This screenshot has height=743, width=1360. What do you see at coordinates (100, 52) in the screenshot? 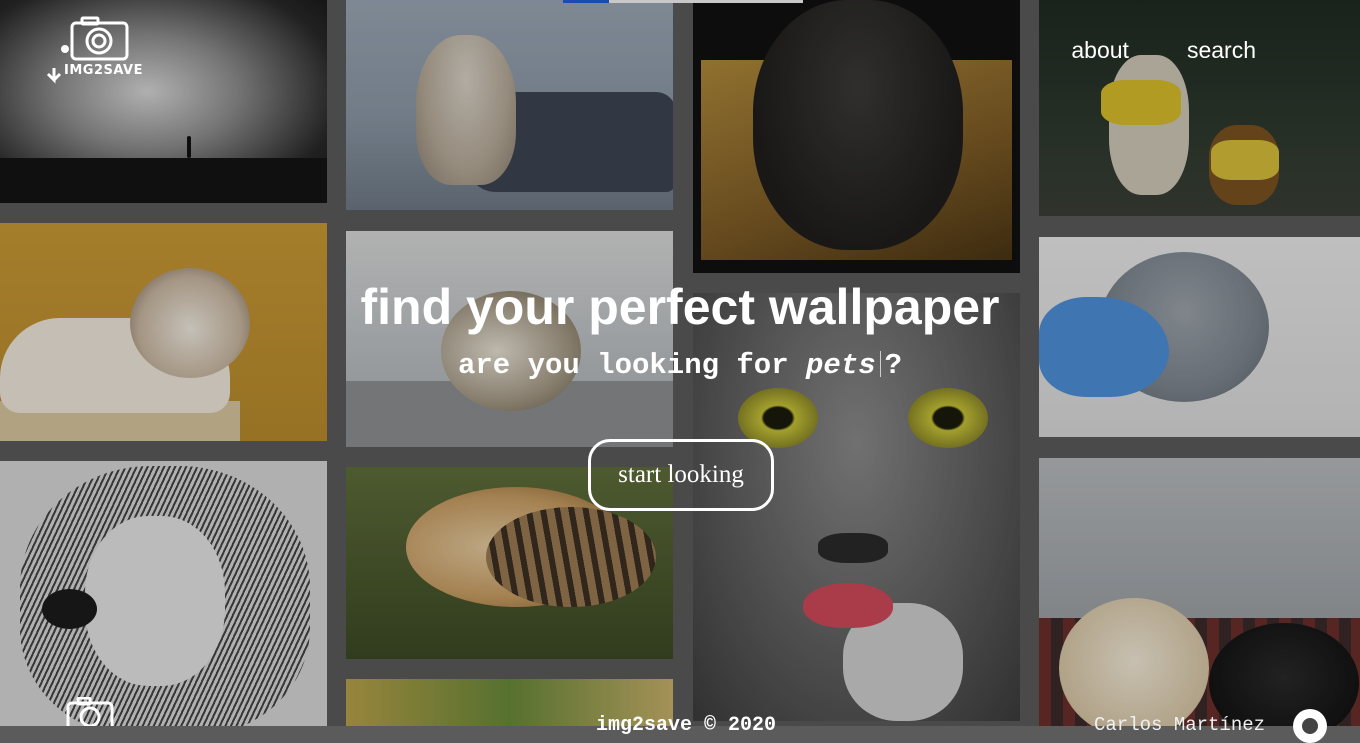
I see `brand-logo: IMG2SAVE` at bounding box center [100, 52].